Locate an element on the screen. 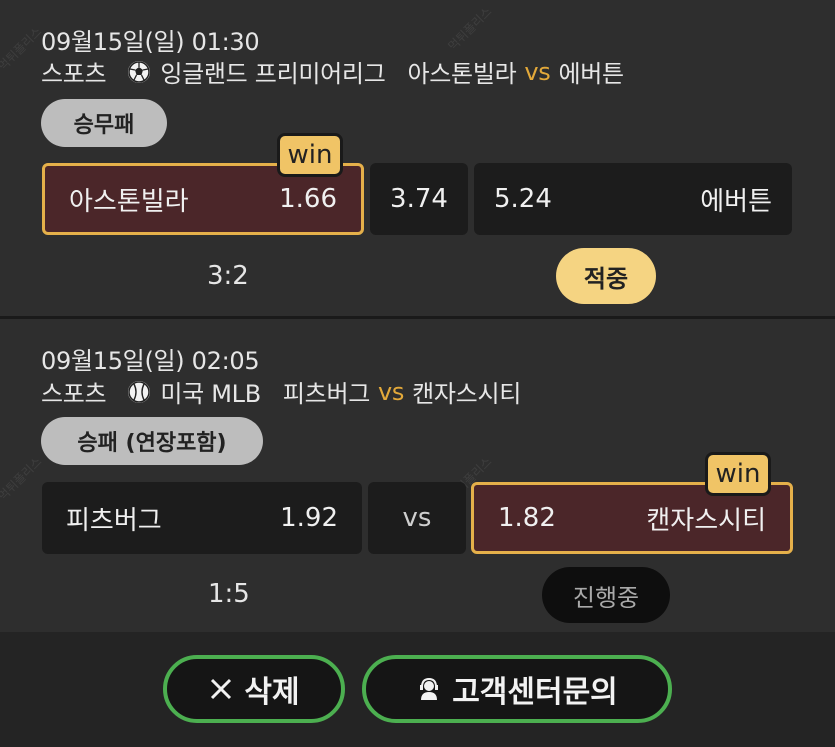  home-team-label: 아스톤빌라 is located at coordinates (129, 201).